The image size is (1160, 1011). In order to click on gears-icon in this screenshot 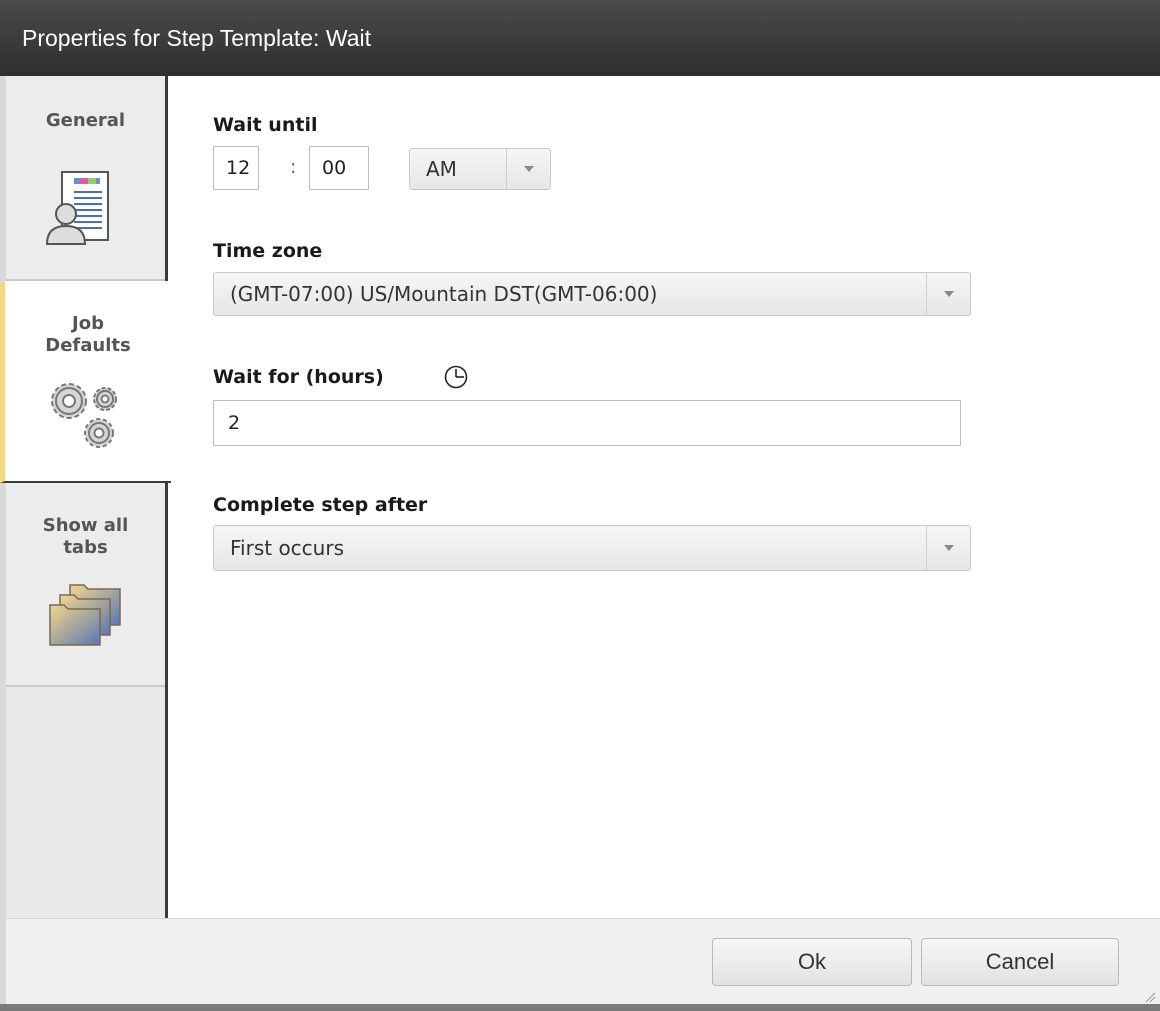, I will do `click(84, 415)`.